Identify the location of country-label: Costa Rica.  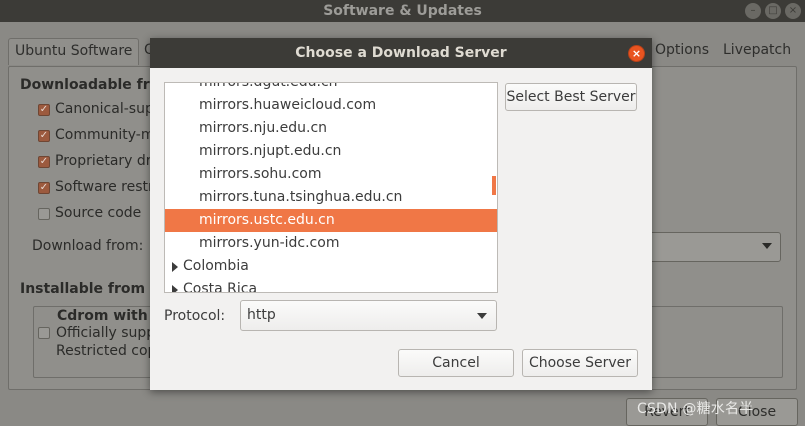
(220, 287).